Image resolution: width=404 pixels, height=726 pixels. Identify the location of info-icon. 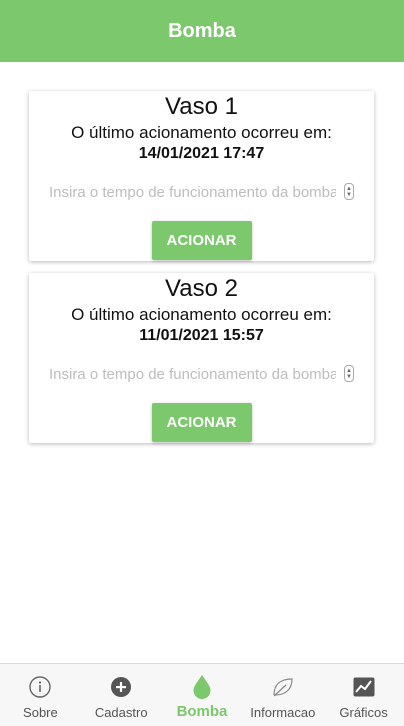
(40, 687).